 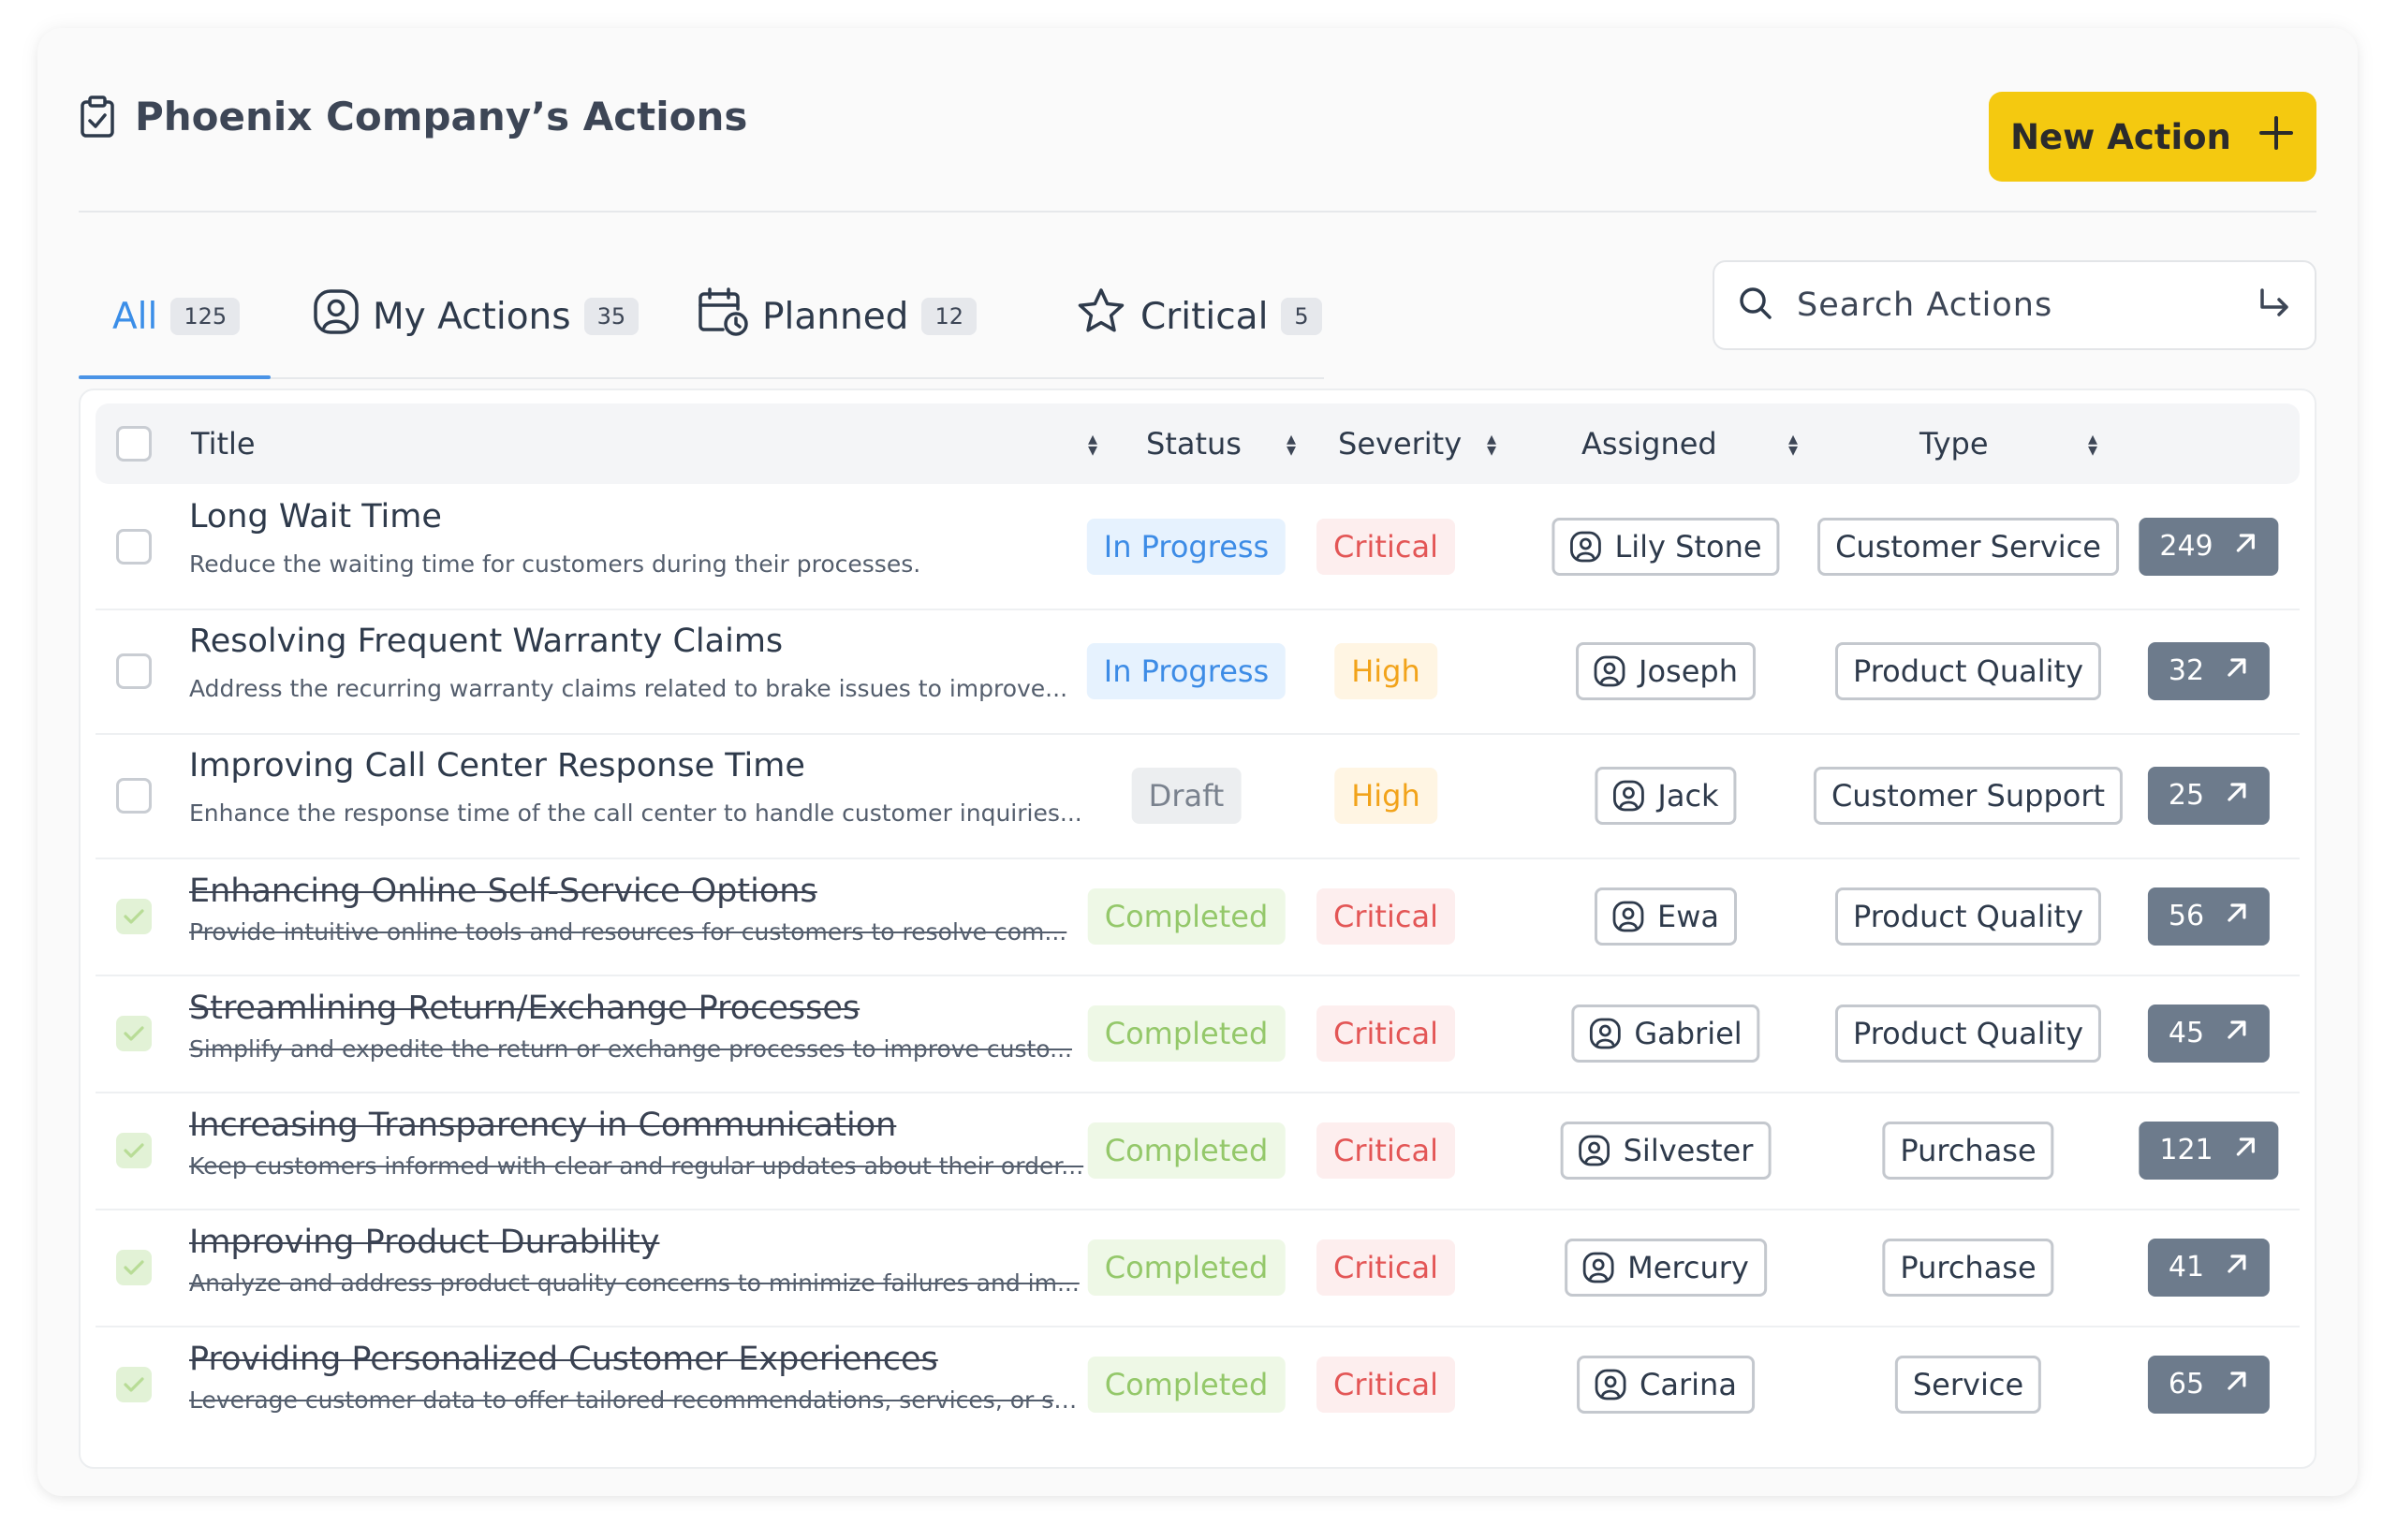 I want to click on status-badge: In Progress, so click(x=1186, y=546).